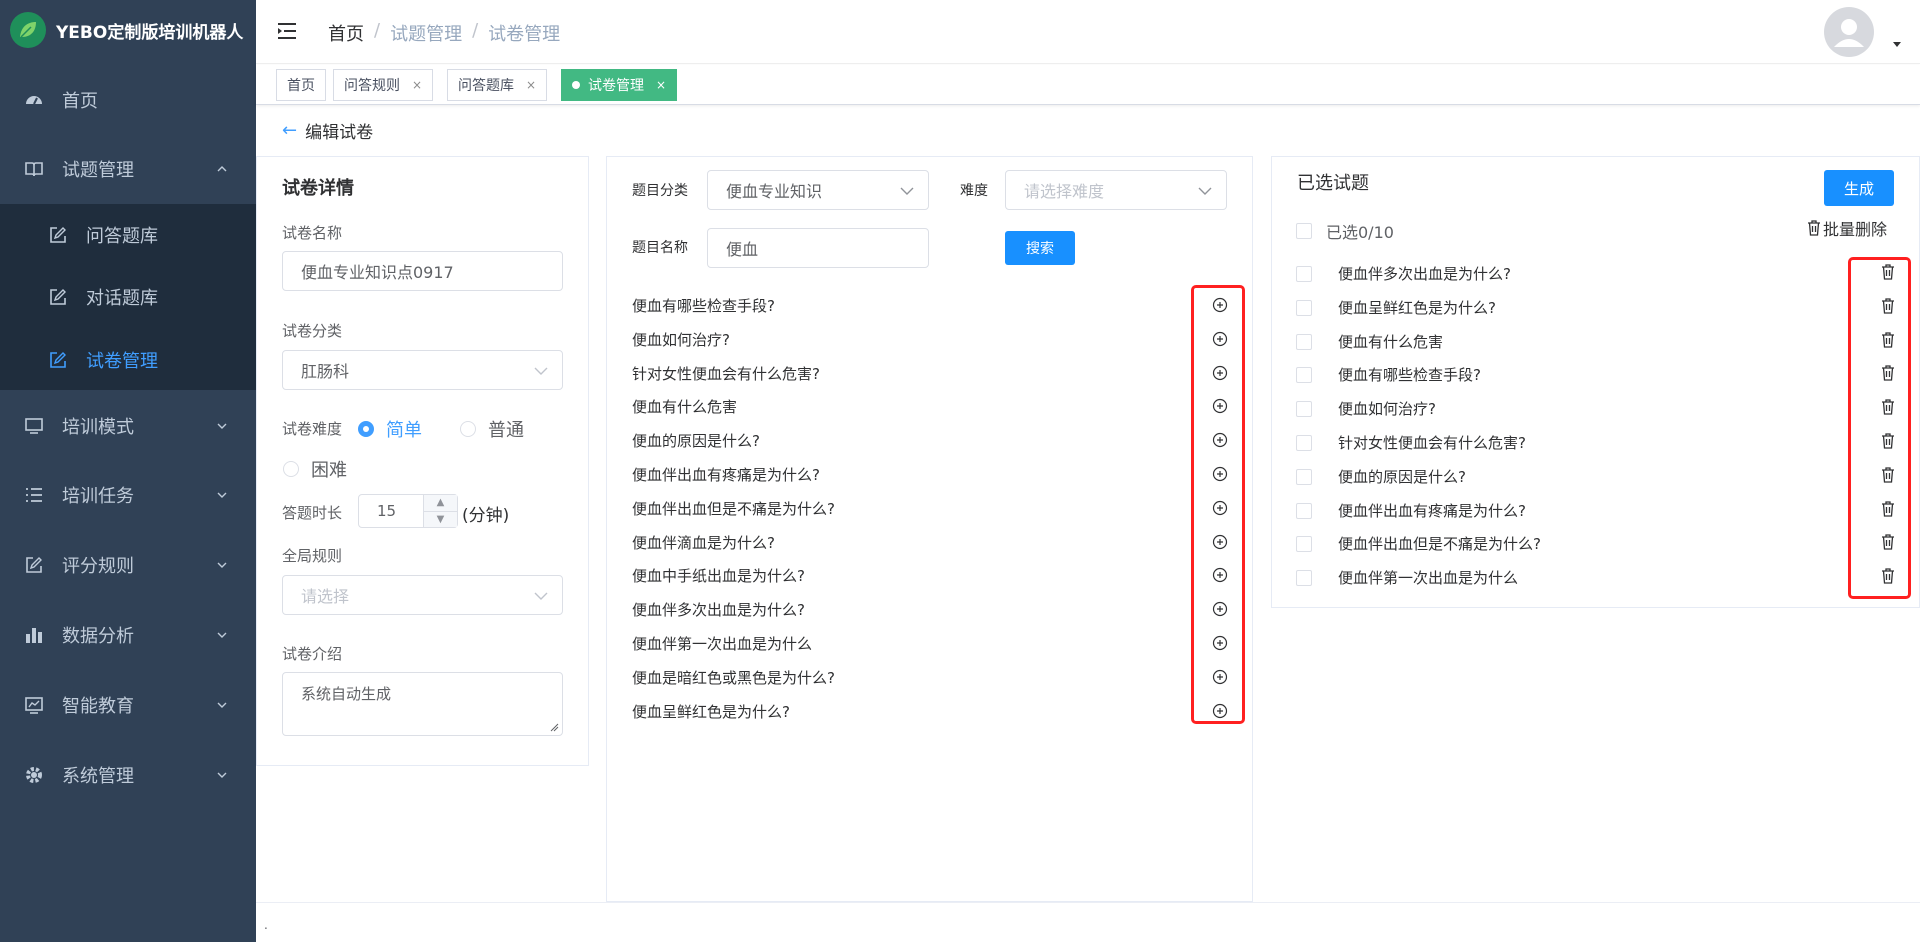 Image resolution: width=1920 pixels, height=942 pixels. I want to click on intro-value: 系统自动生成, so click(346, 694).